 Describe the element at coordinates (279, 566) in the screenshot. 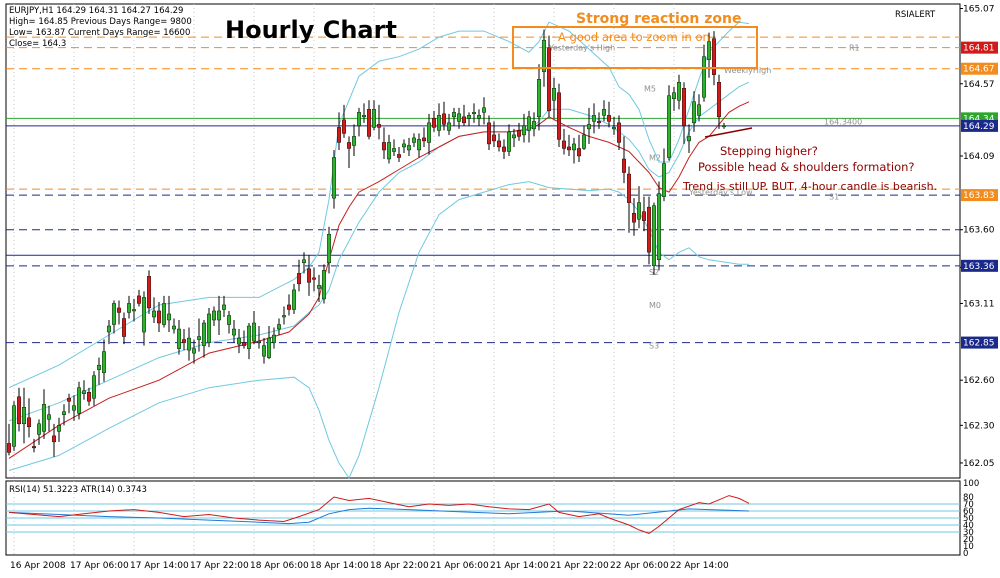

I see `x-tick-label: 18 Apr 06:00` at that location.